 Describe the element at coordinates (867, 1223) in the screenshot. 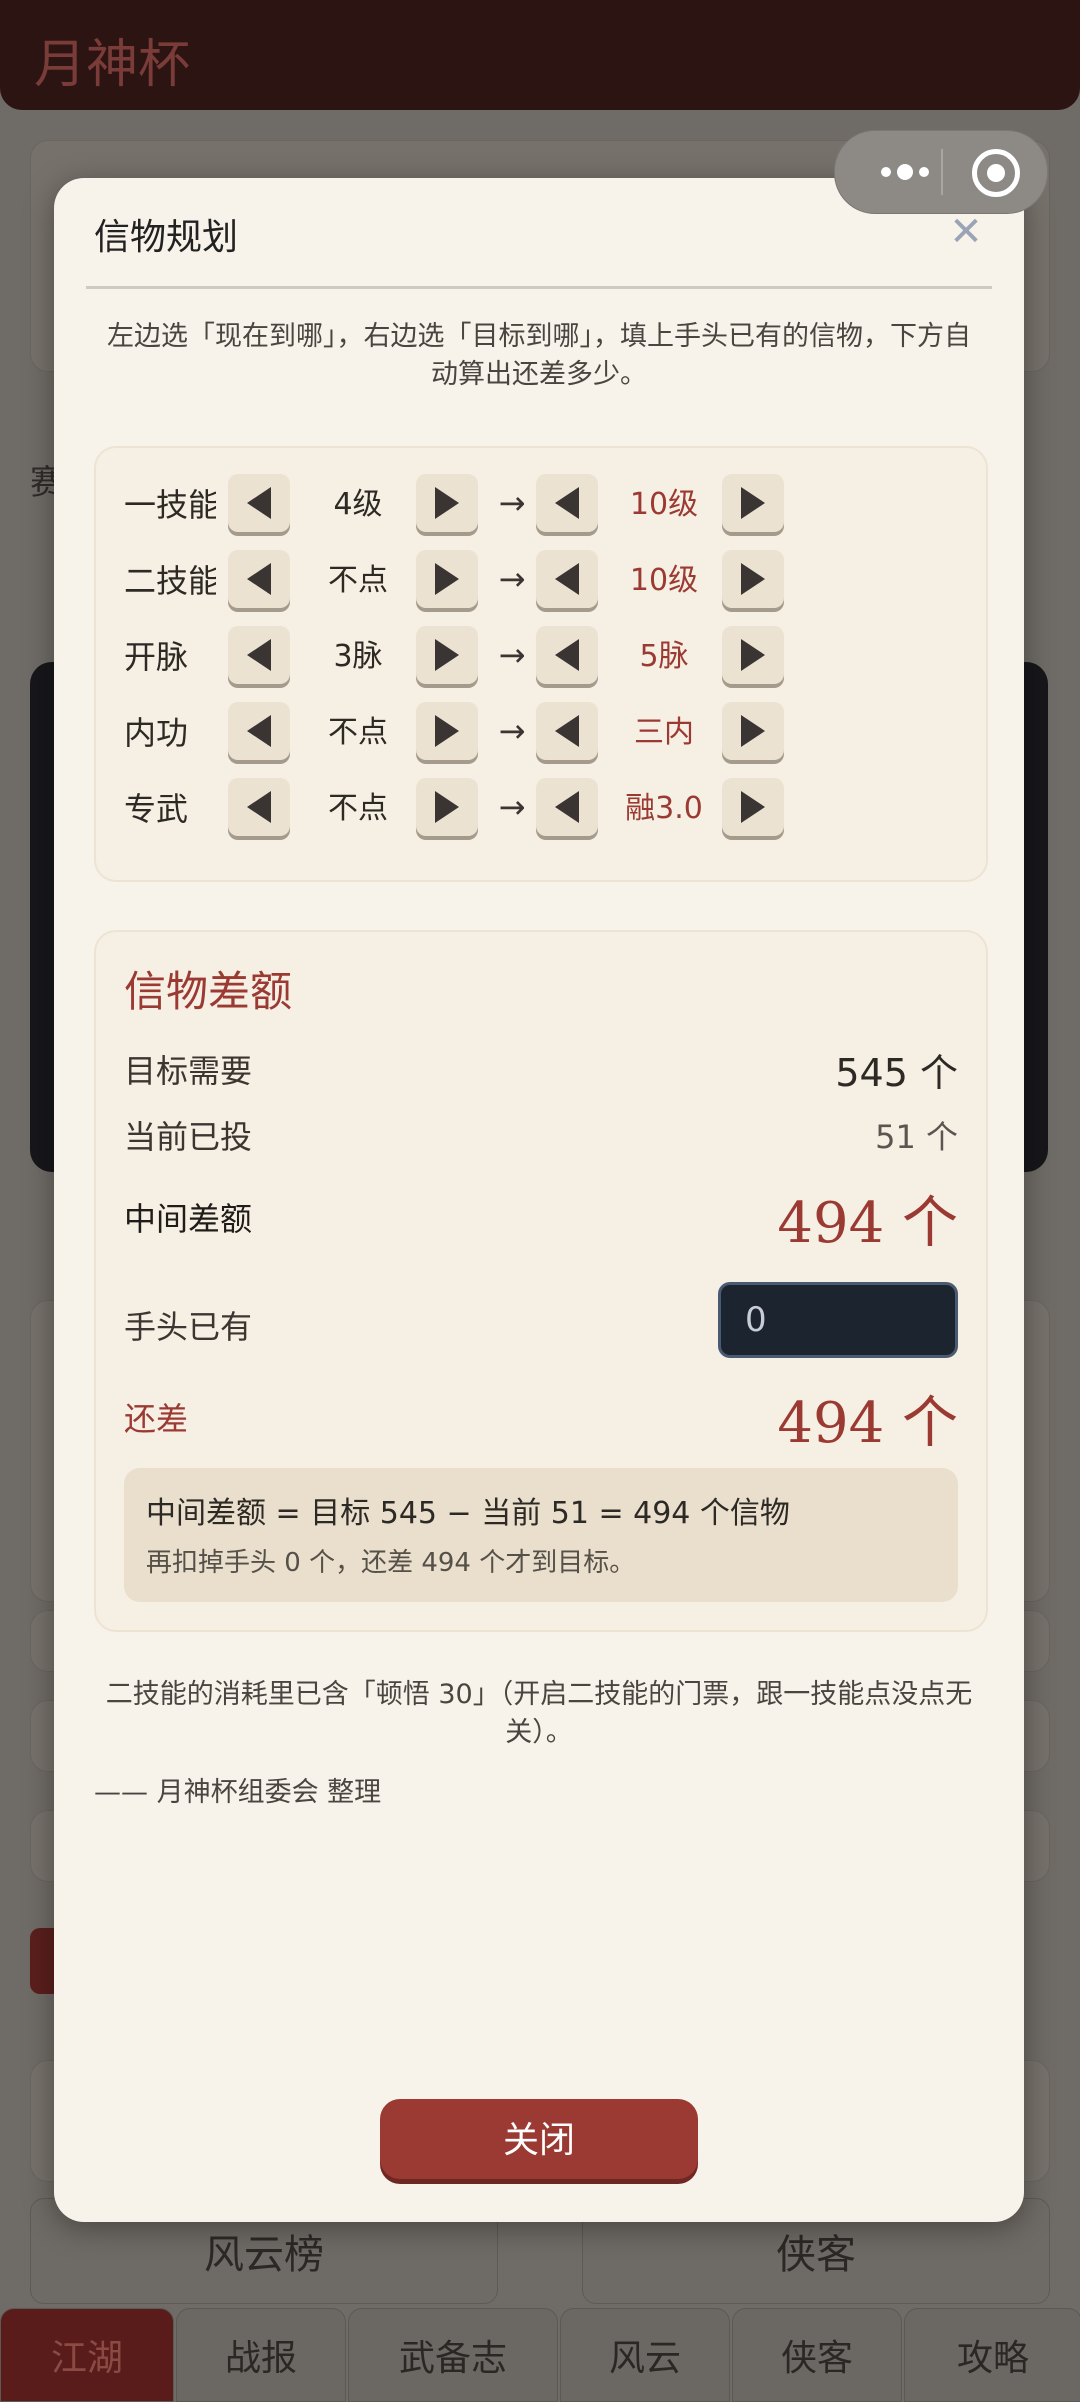

I see `gap-value: 494 个` at that location.